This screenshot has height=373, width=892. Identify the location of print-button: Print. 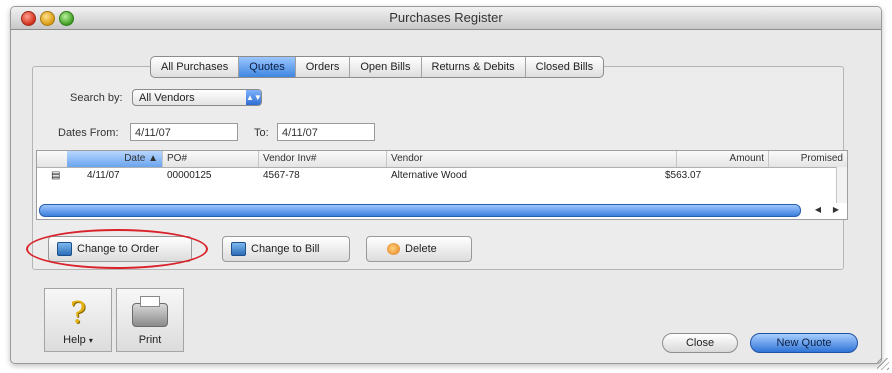
(150, 320).